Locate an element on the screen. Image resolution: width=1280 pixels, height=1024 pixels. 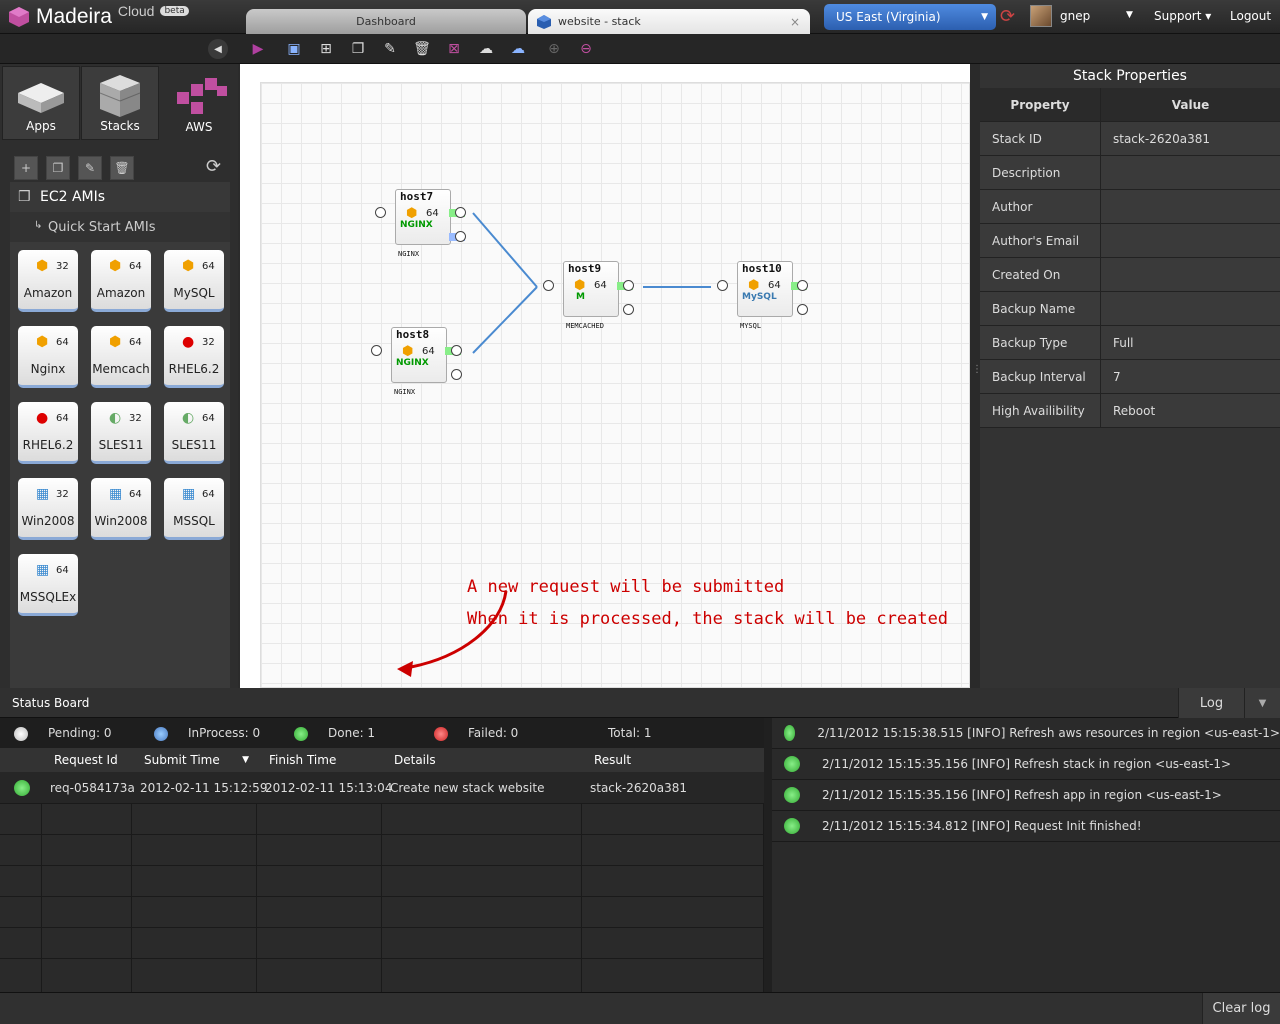
user-chevron-down-icon: ▼ is located at coordinates (1129, 15).